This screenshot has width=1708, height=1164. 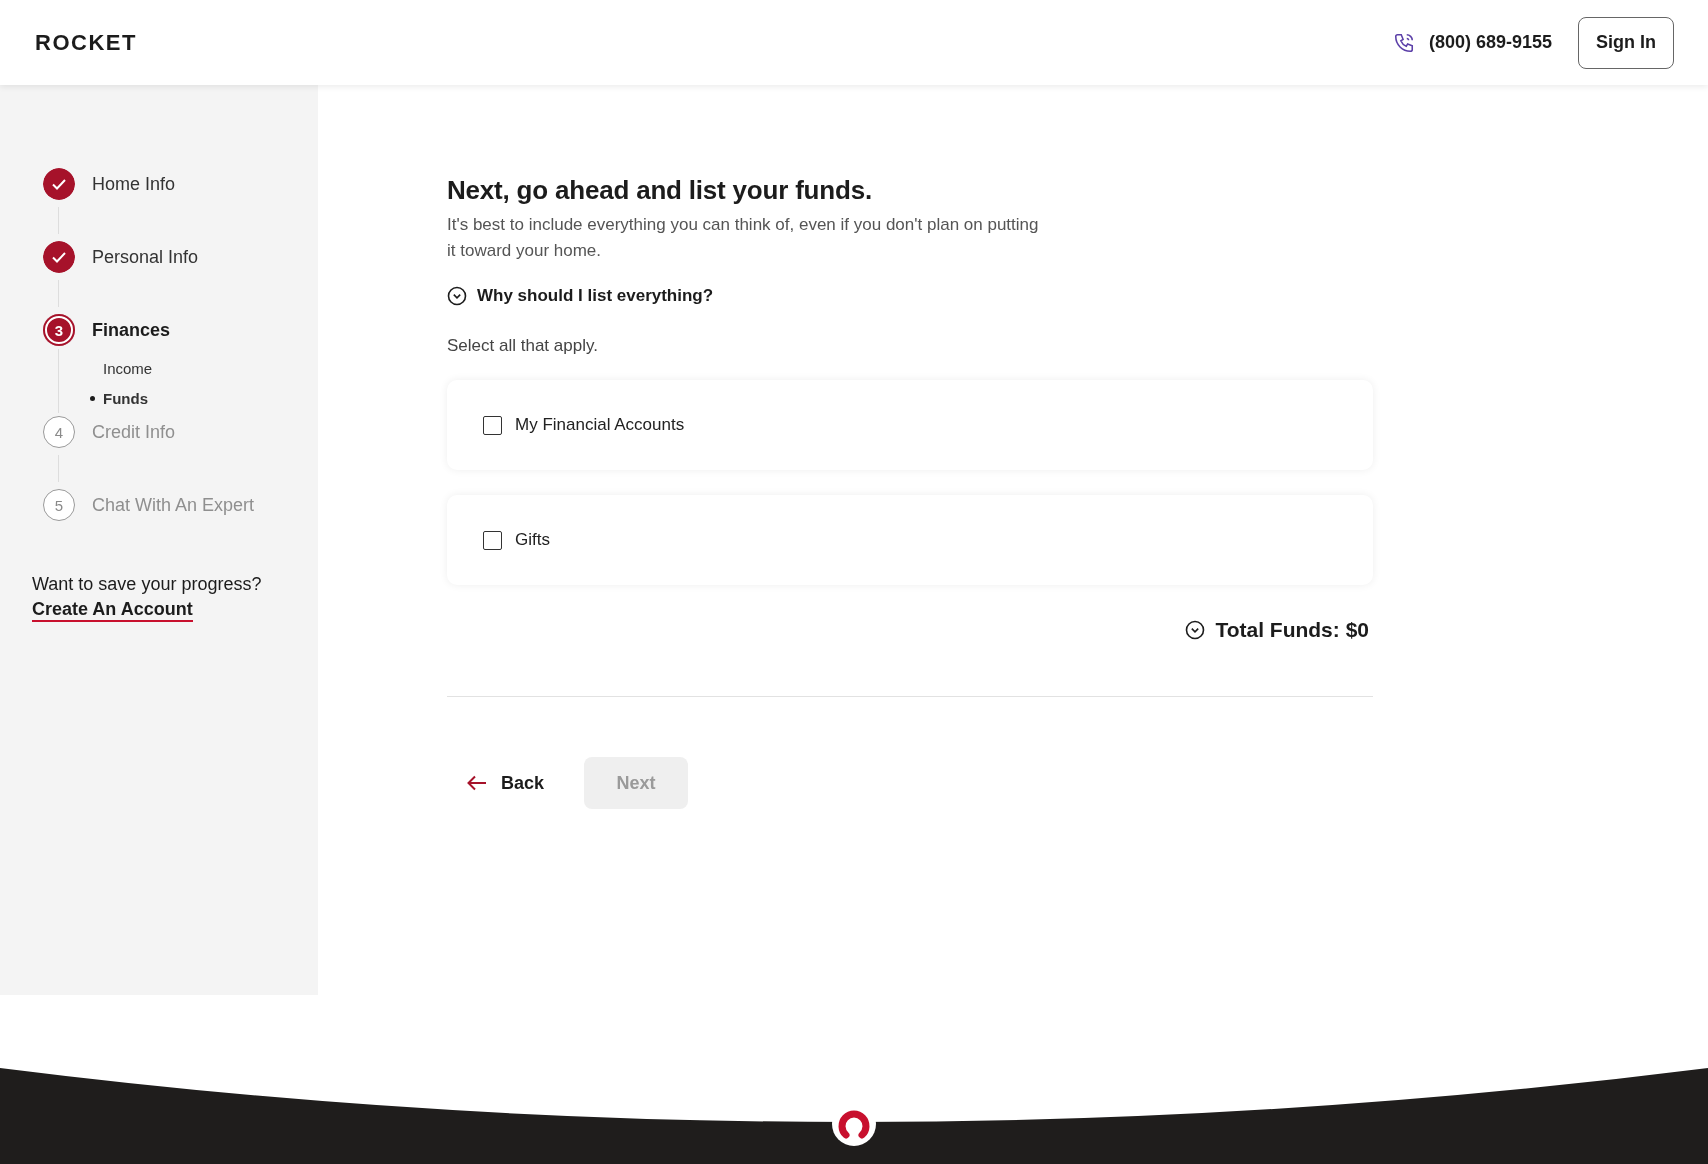 What do you see at coordinates (532, 540) in the screenshot?
I see `option-label: Gifts` at bounding box center [532, 540].